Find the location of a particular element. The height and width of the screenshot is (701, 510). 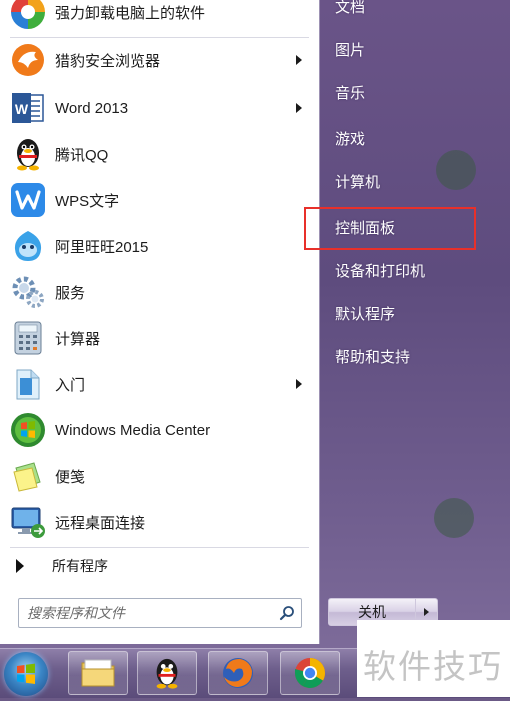

program-label: 计算器 is located at coordinates (78, 339).